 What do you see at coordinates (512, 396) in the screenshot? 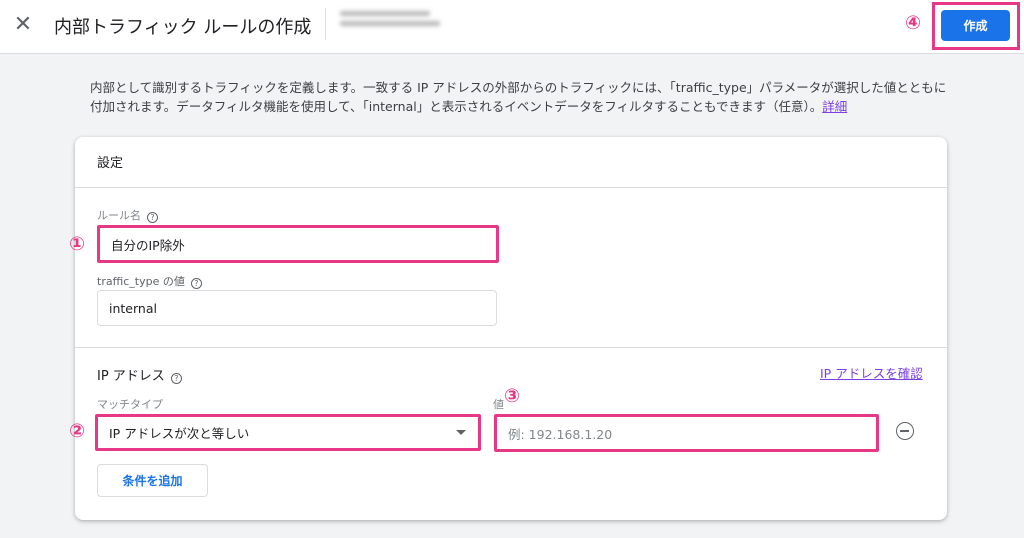
I see `annotation-badge-3: ③` at bounding box center [512, 396].